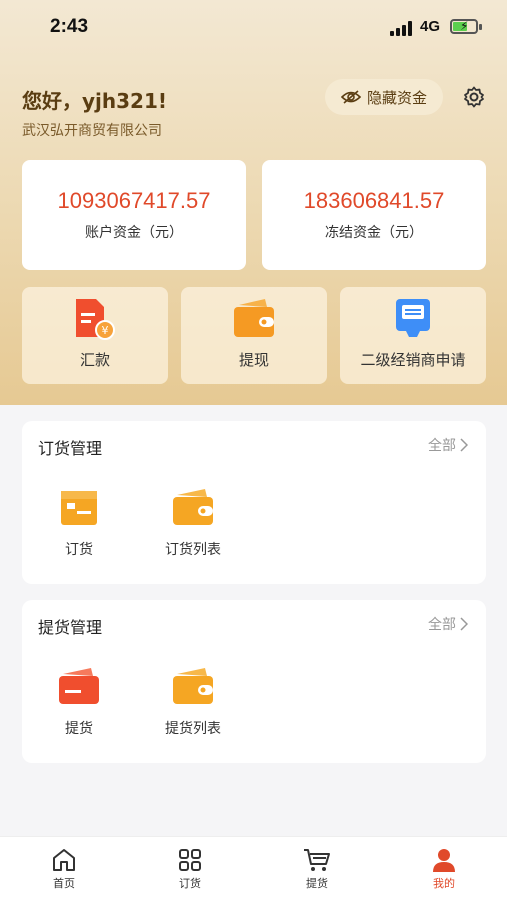 This screenshot has width=507, height=900. Describe the element at coordinates (94, 360) in the screenshot. I see `remittance-label: 汇款` at that location.